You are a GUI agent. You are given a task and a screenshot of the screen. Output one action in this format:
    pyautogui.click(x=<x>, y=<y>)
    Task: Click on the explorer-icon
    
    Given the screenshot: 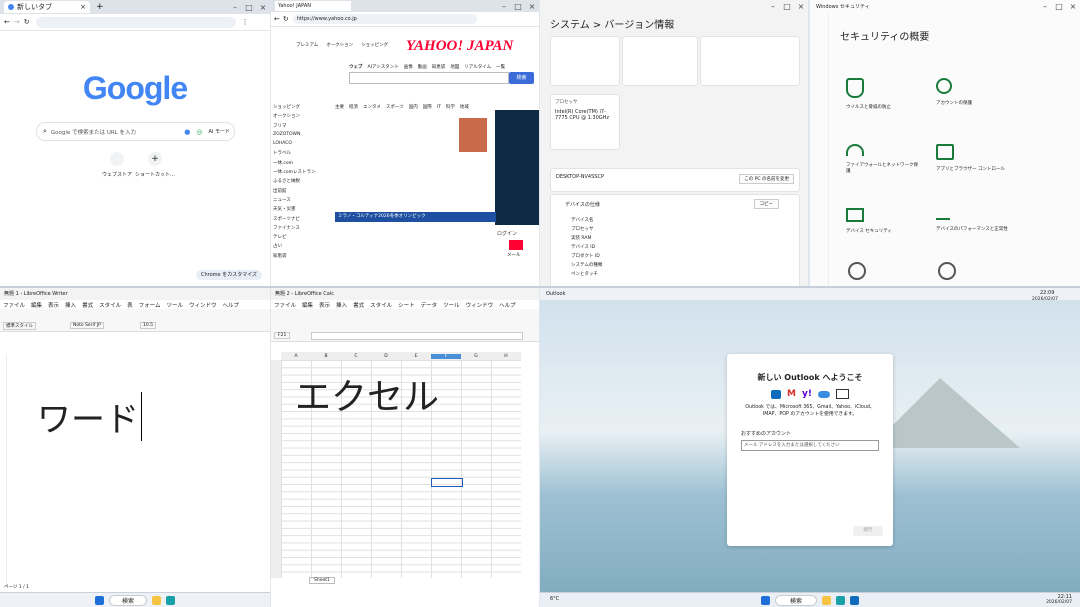 What is the action you would take?
    pyautogui.click(x=826, y=600)
    